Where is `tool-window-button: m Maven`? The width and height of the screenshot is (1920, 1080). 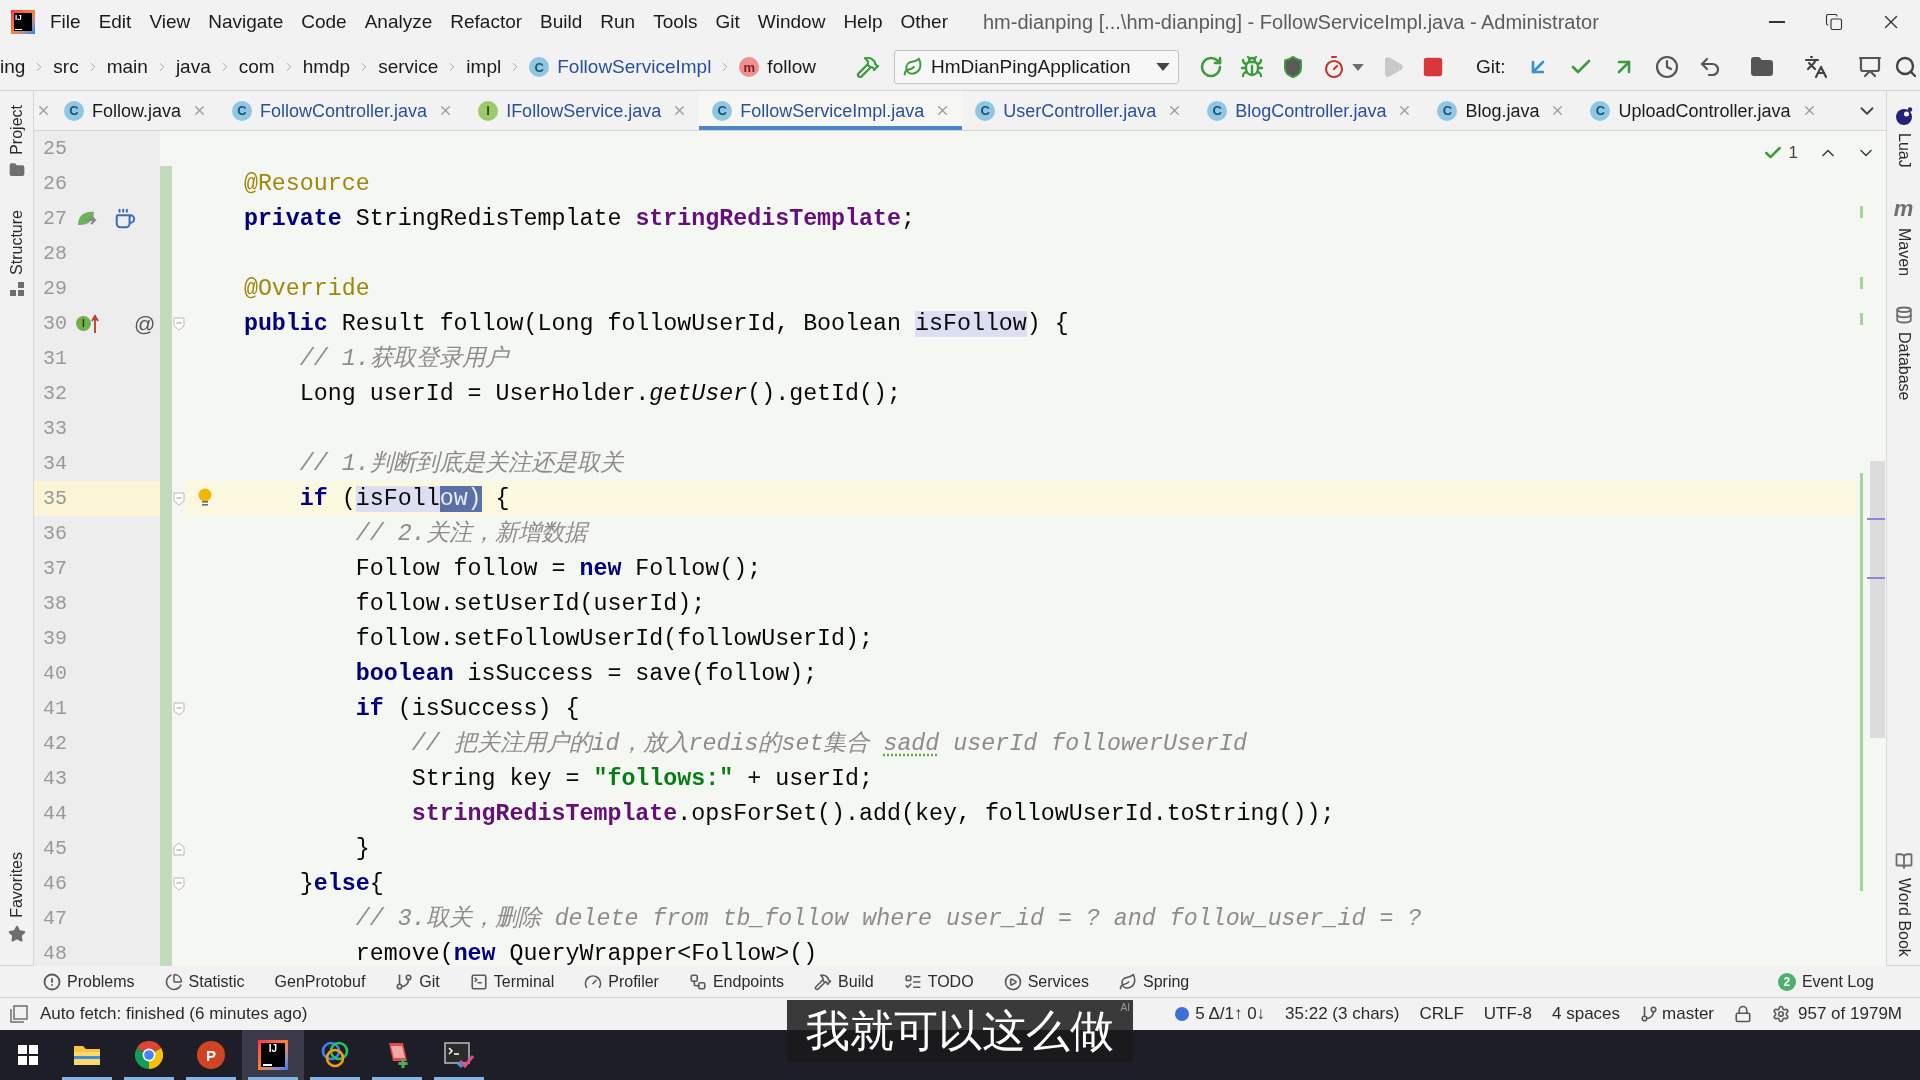
tool-window-button: m Maven is located at coordinates (1903, 236).